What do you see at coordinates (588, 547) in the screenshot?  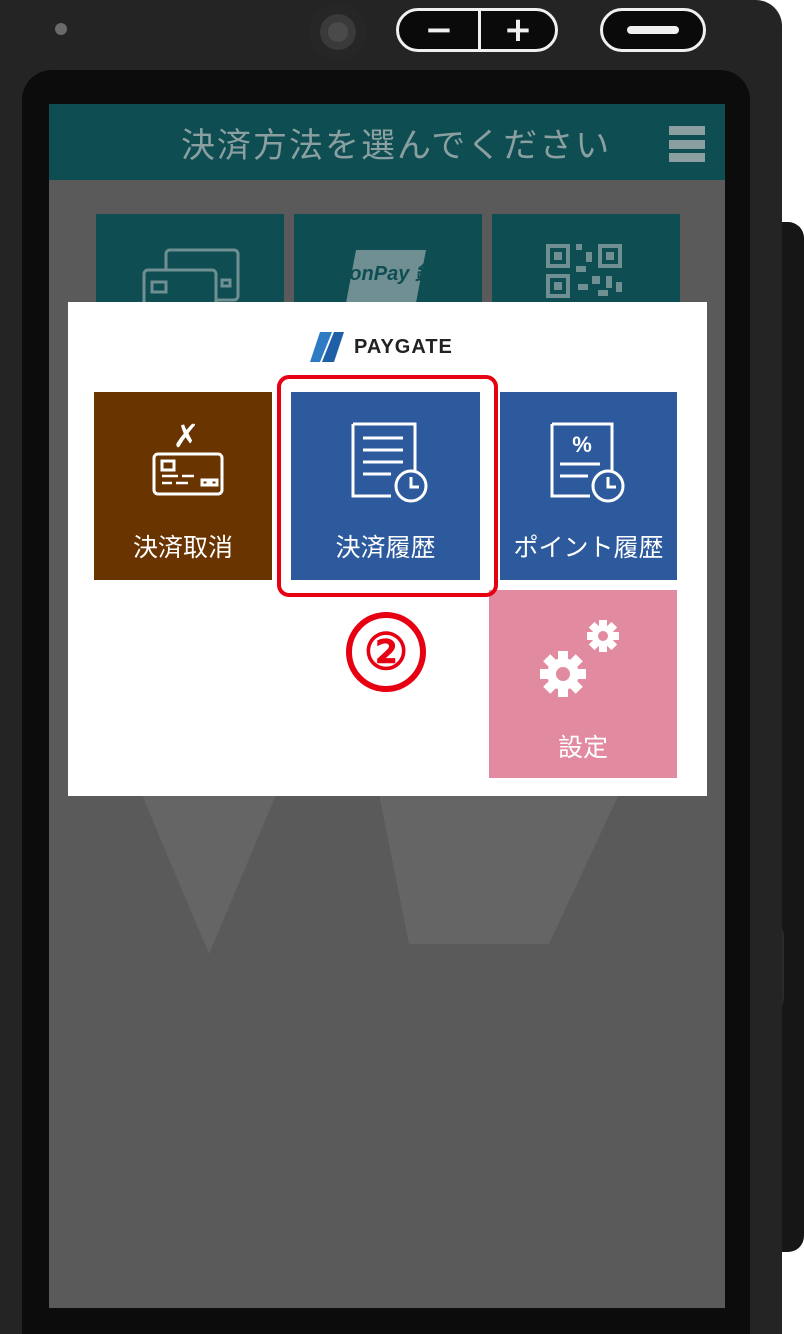 I see `point-history-label: ポイント履歴` at bounding box center [588, 547].